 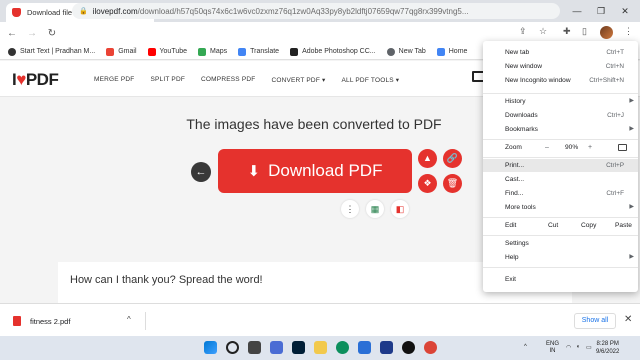 I want to click on menu-find: Find... Ctrl+F, so click(x=560, y=193).